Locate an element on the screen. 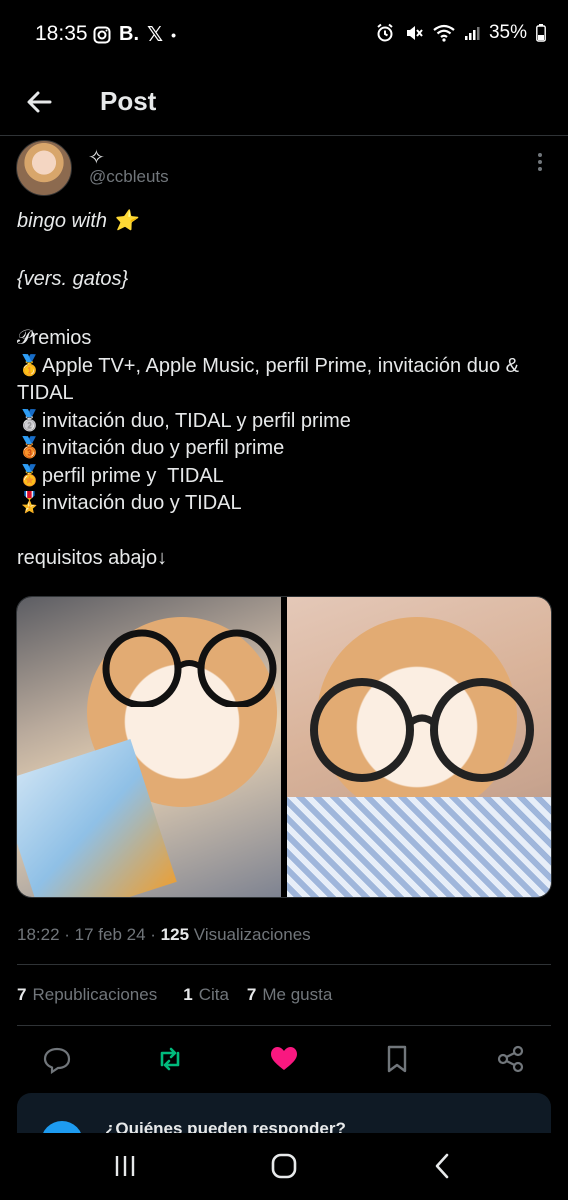 This screenshot has width=568, height=1200. quotes-stat: 1 Cita is located at coordinates (206, 995).